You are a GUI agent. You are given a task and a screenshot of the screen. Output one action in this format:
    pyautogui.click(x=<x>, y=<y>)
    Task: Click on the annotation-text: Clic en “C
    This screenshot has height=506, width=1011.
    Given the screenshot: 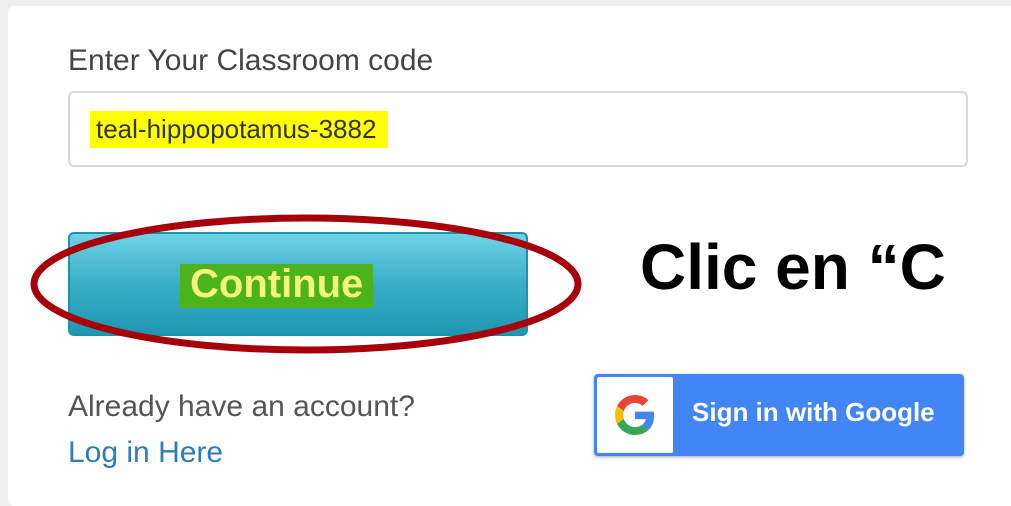 What is the action you would take?
    pyautogui.click(x=793, y=267)
    